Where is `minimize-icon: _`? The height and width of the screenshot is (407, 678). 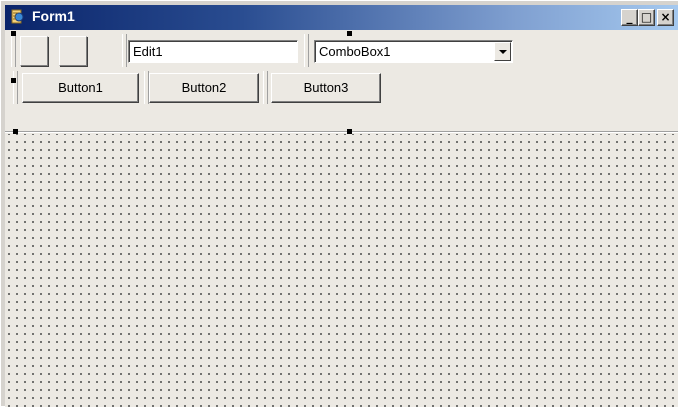 minimize-icon: _ is located at coordinates (629, 17).